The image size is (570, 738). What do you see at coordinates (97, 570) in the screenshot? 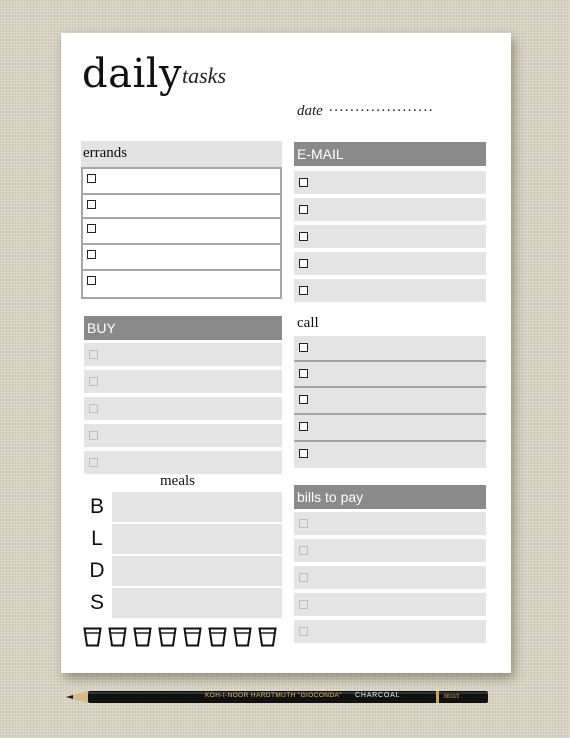
I see `meal-dinner-letter: D` at bounding box center [97, 570].